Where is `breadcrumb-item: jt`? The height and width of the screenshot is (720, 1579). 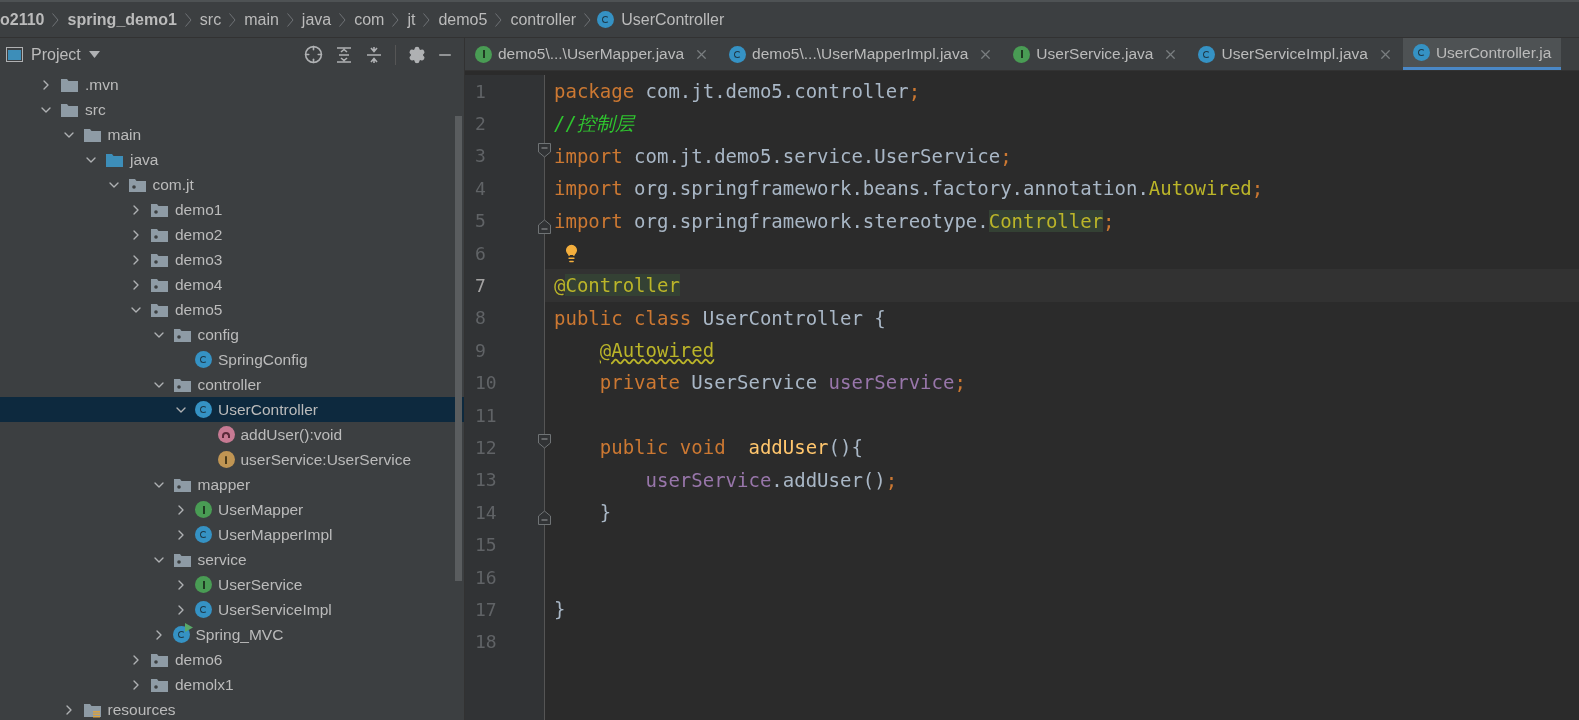 breadcrumb-item: jt is located at coordinates (411, 19).